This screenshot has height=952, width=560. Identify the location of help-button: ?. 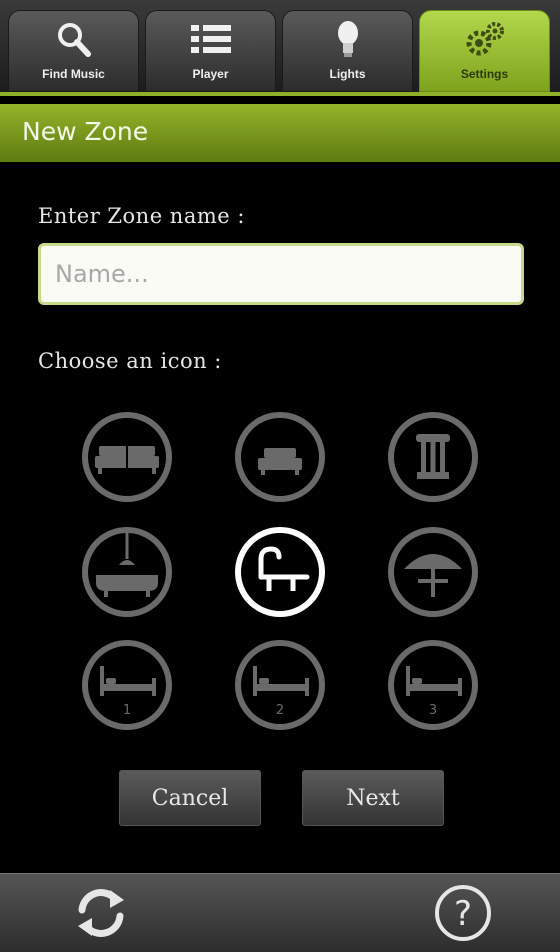
(463, 913).